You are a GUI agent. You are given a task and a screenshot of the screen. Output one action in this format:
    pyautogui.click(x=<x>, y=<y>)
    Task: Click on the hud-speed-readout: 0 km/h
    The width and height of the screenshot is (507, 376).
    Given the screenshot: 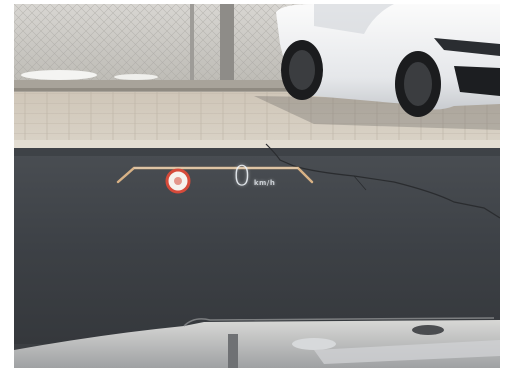 What is the action you would take?
    pyautogui.click(x=257, y=178)
    